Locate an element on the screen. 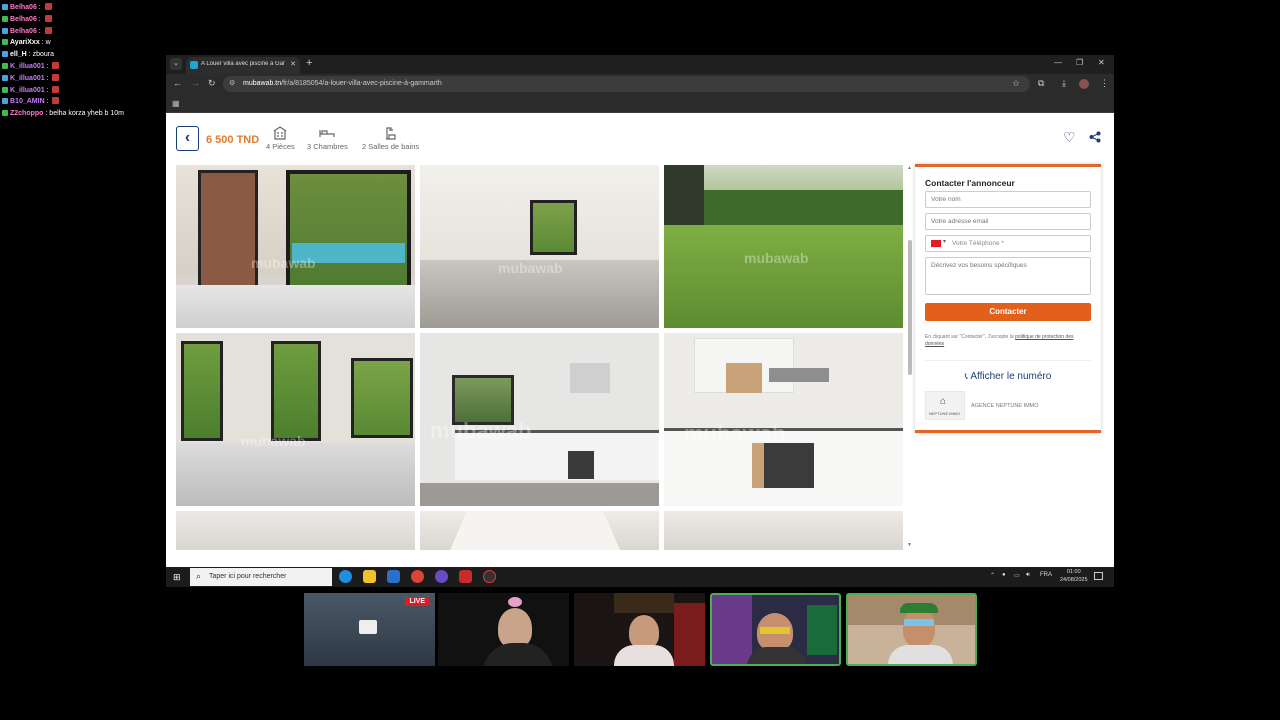 Image resolution: width=1280 pixels, height=720 pixels. extensions-icon: ⧉ is located at coordinates (1041, 83).